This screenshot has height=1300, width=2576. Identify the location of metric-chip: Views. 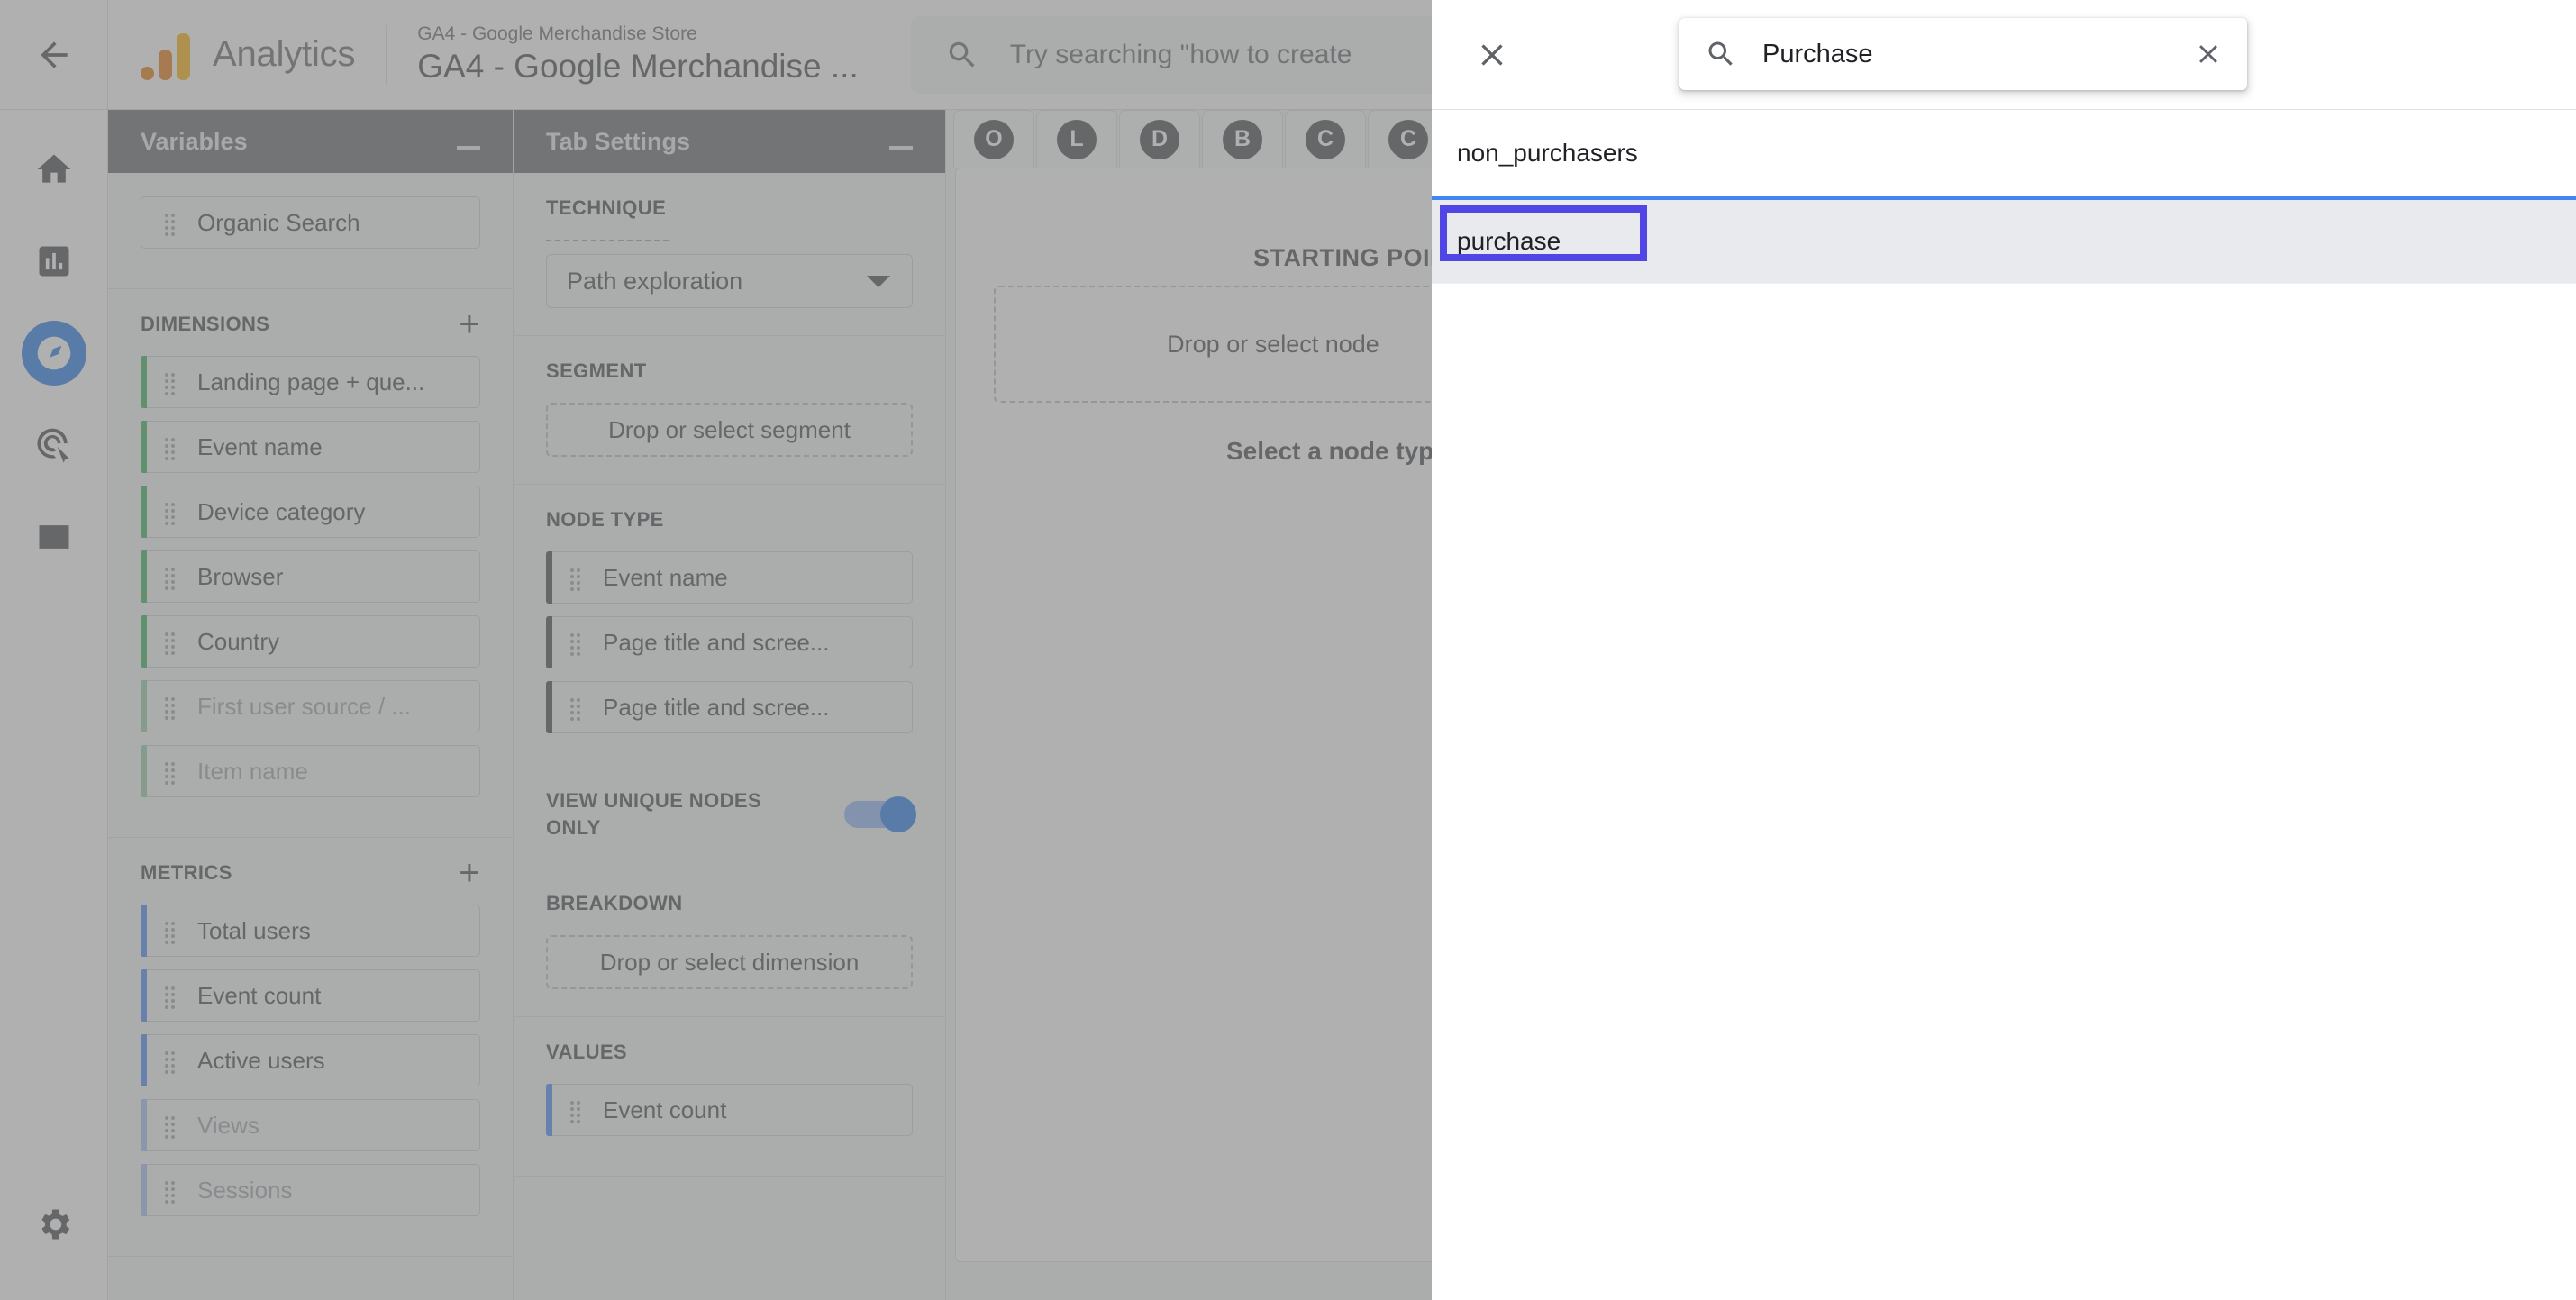
(310, 1125).